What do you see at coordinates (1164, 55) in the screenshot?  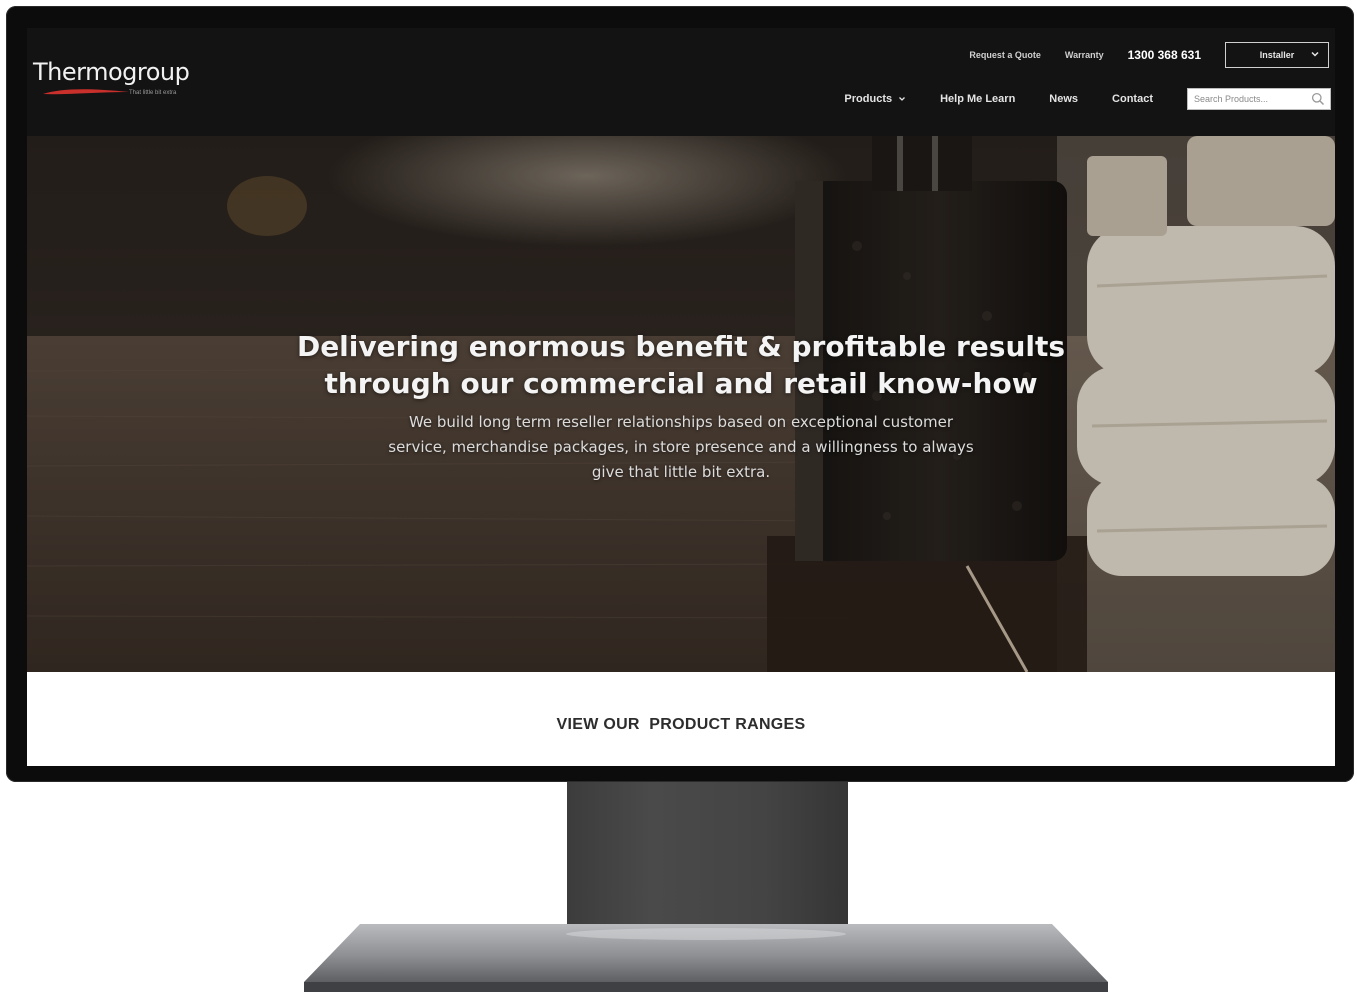 I see `phone-number: 1300 368 631` at bounding box center [1164, 55].